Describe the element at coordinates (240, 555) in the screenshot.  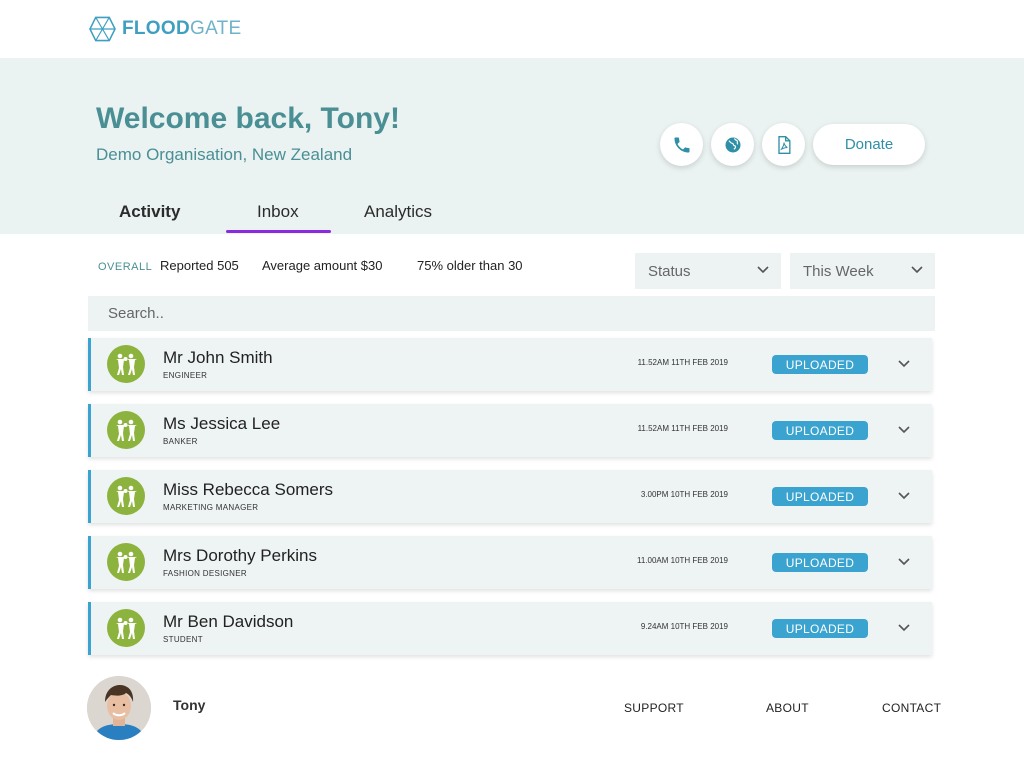
I see `row-name: Mrs Dorothy Perkins` at that location.